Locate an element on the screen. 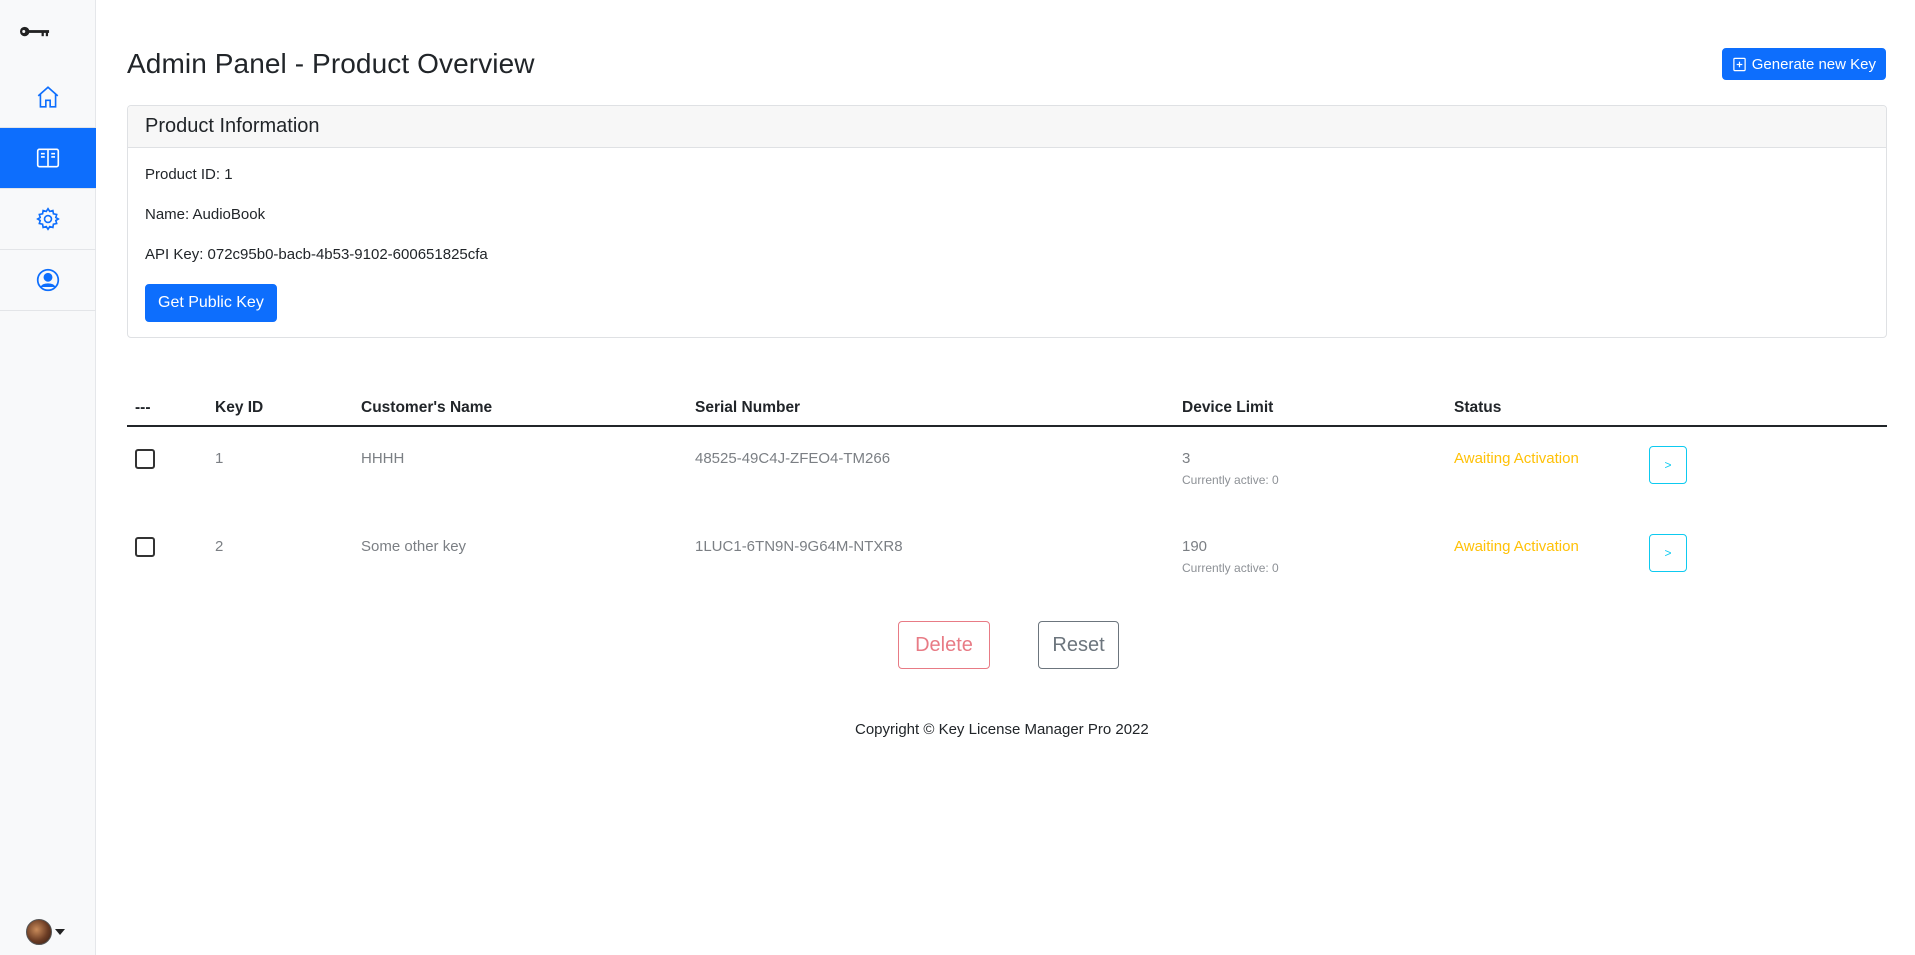  product-id: Product ID: 1 is located at coordinates (189, 174).